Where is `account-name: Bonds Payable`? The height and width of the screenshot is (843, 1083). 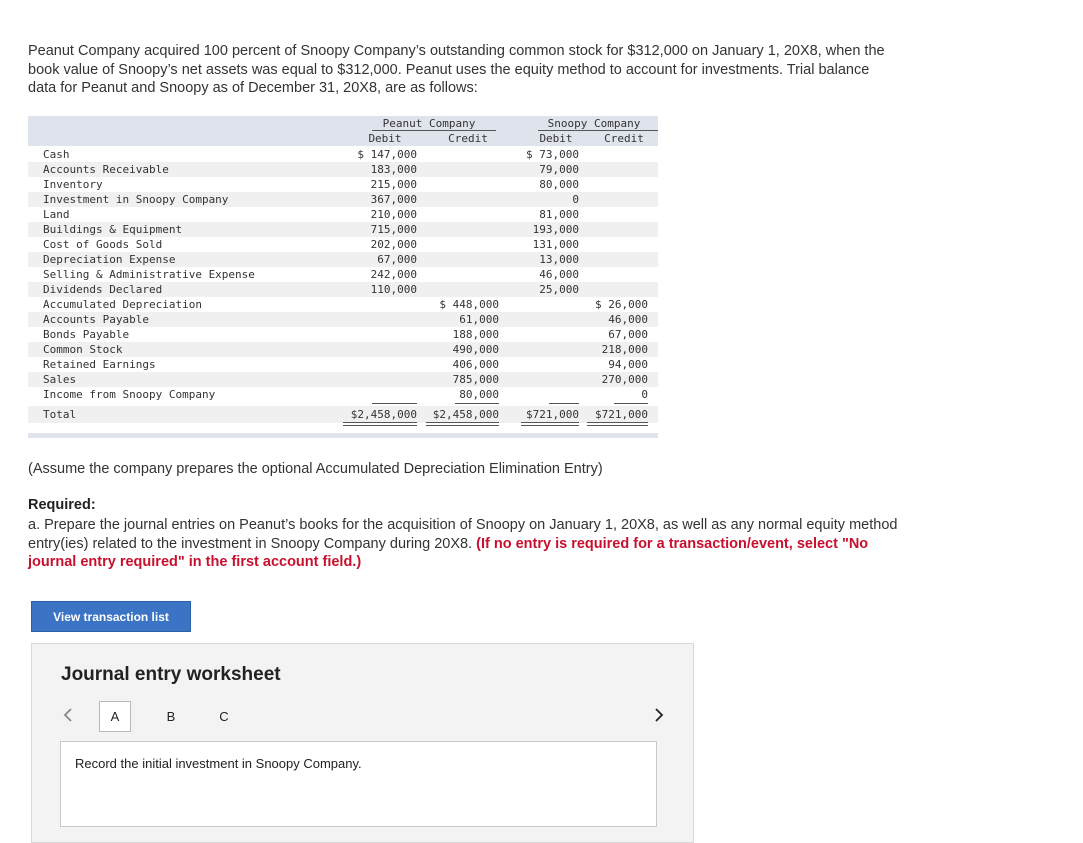 account-name: Bonds Payable is located at coordinates (86, 334).